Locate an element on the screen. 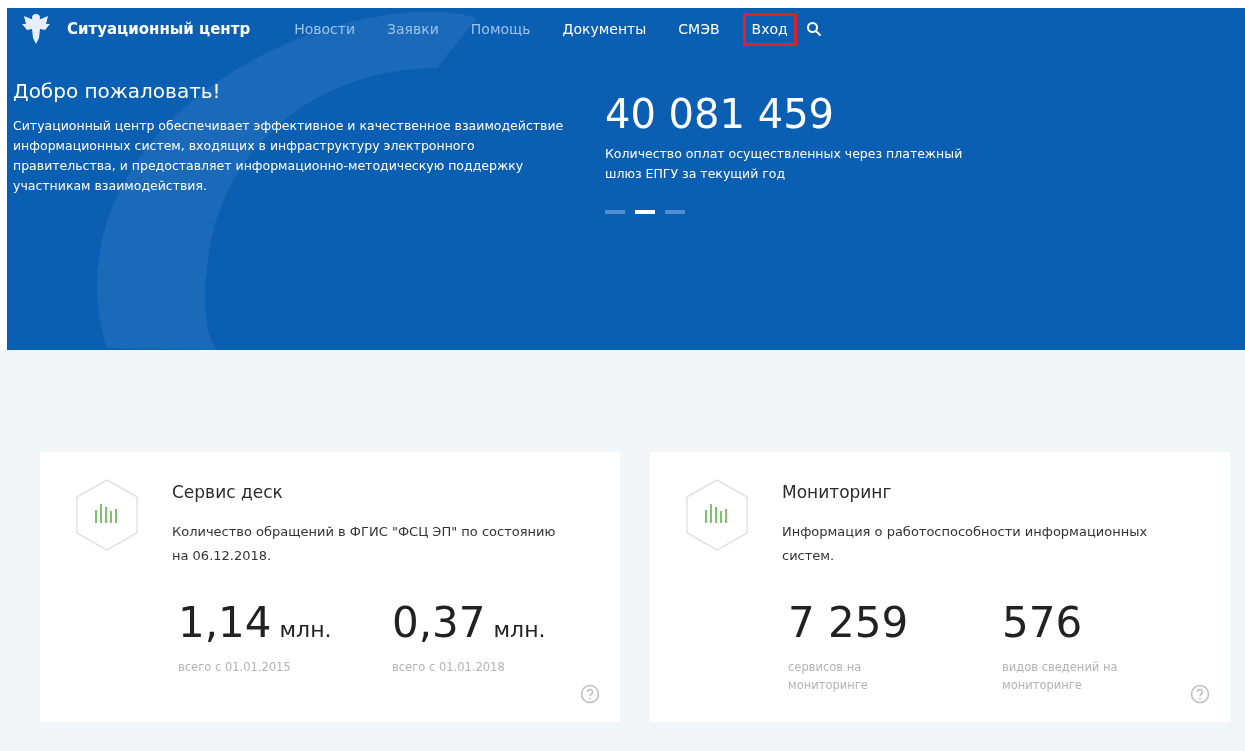 This screenshot has width=1245, height=751. nav-link: Новости is located at coordinates (325, 29).